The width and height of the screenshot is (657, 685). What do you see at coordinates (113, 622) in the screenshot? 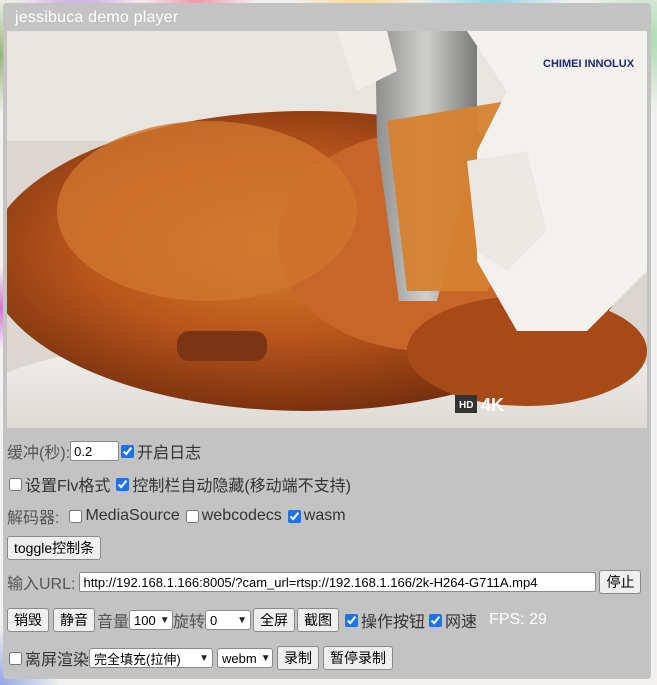
I see `volume-label: 音量` at bounding box center [113, 622].